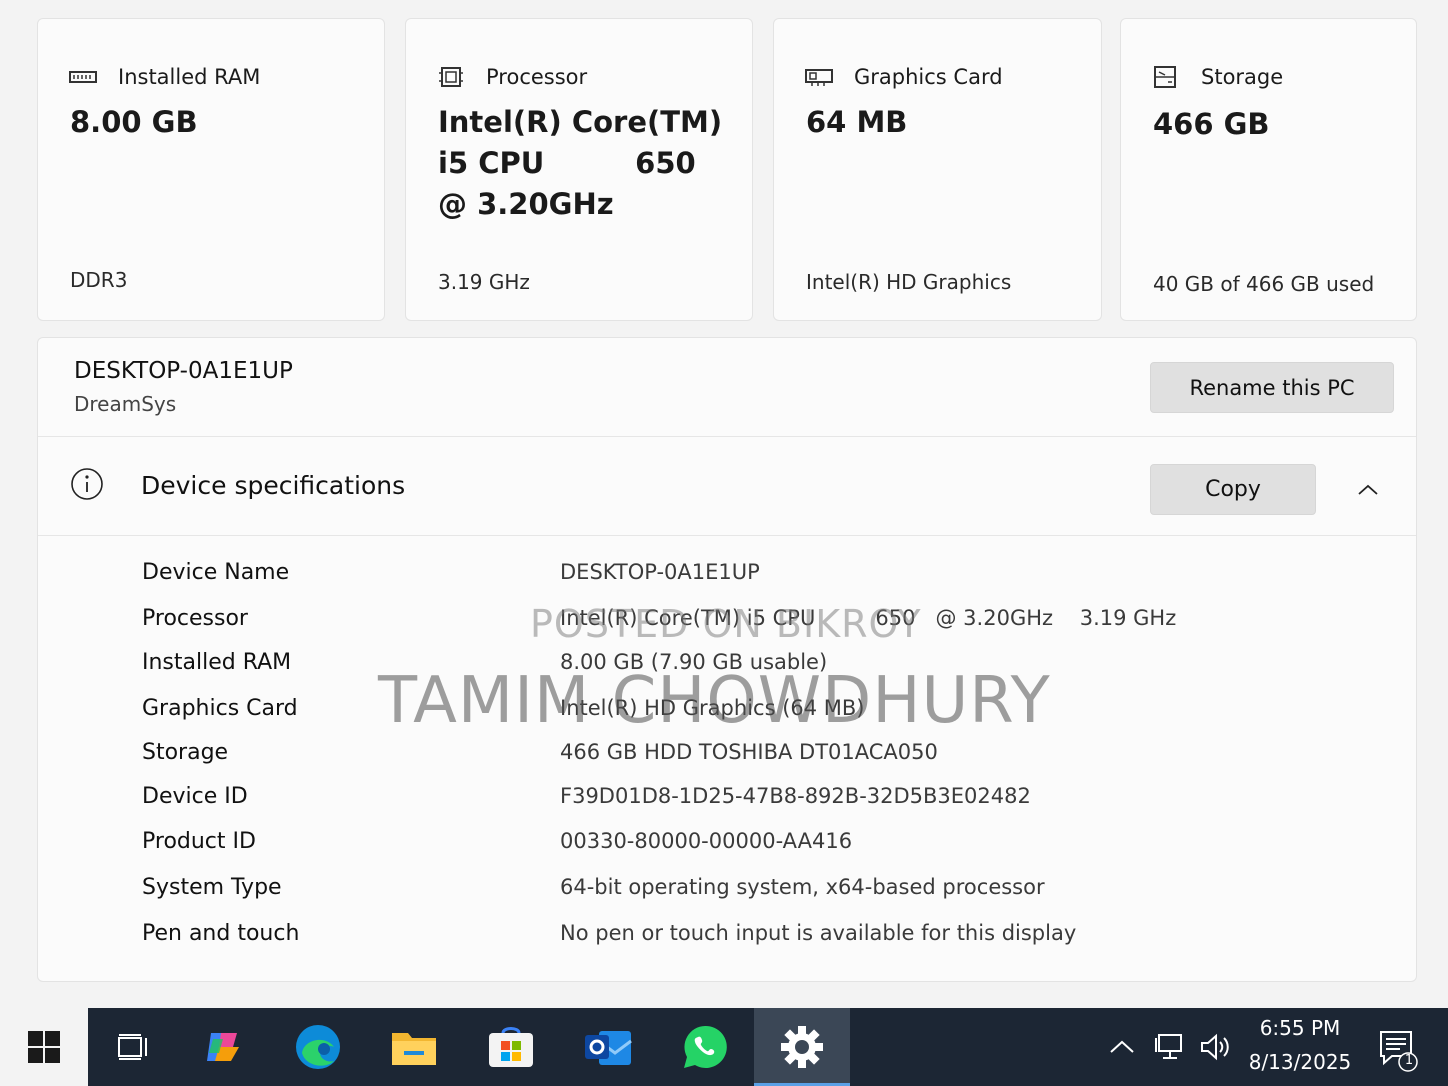 The image size is (1448, 1086). What do you see at coordinates (484, 282) in the screenshot?
I see `processor-speed: 3.19 GHz` at bounding box center [484, 282].